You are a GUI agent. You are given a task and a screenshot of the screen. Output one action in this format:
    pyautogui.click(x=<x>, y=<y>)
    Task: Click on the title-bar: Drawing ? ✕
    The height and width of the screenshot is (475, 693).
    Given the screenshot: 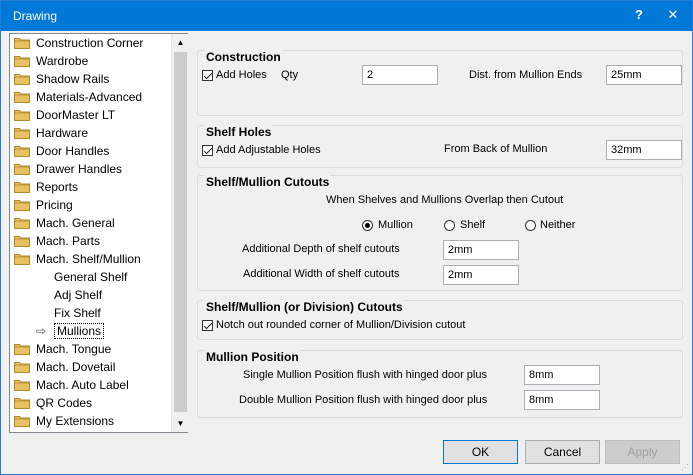 What is the action you would take?
    pyautogui.click(x=346, y=16)
    